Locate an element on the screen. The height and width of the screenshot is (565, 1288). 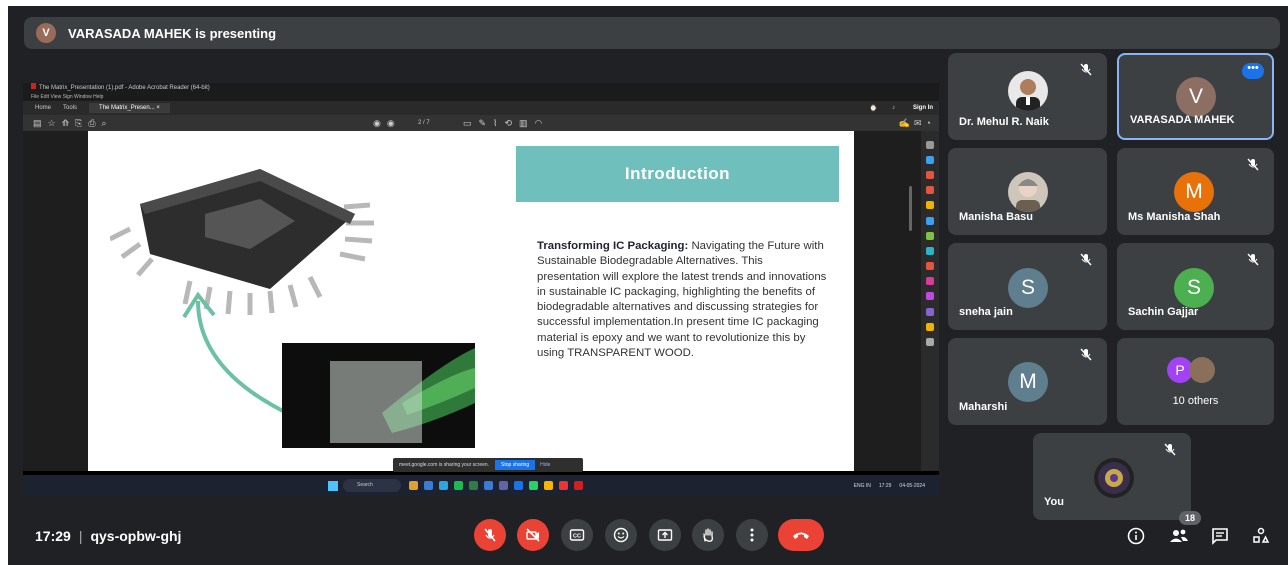
avatar: S is located at coordinates (1028, 288).